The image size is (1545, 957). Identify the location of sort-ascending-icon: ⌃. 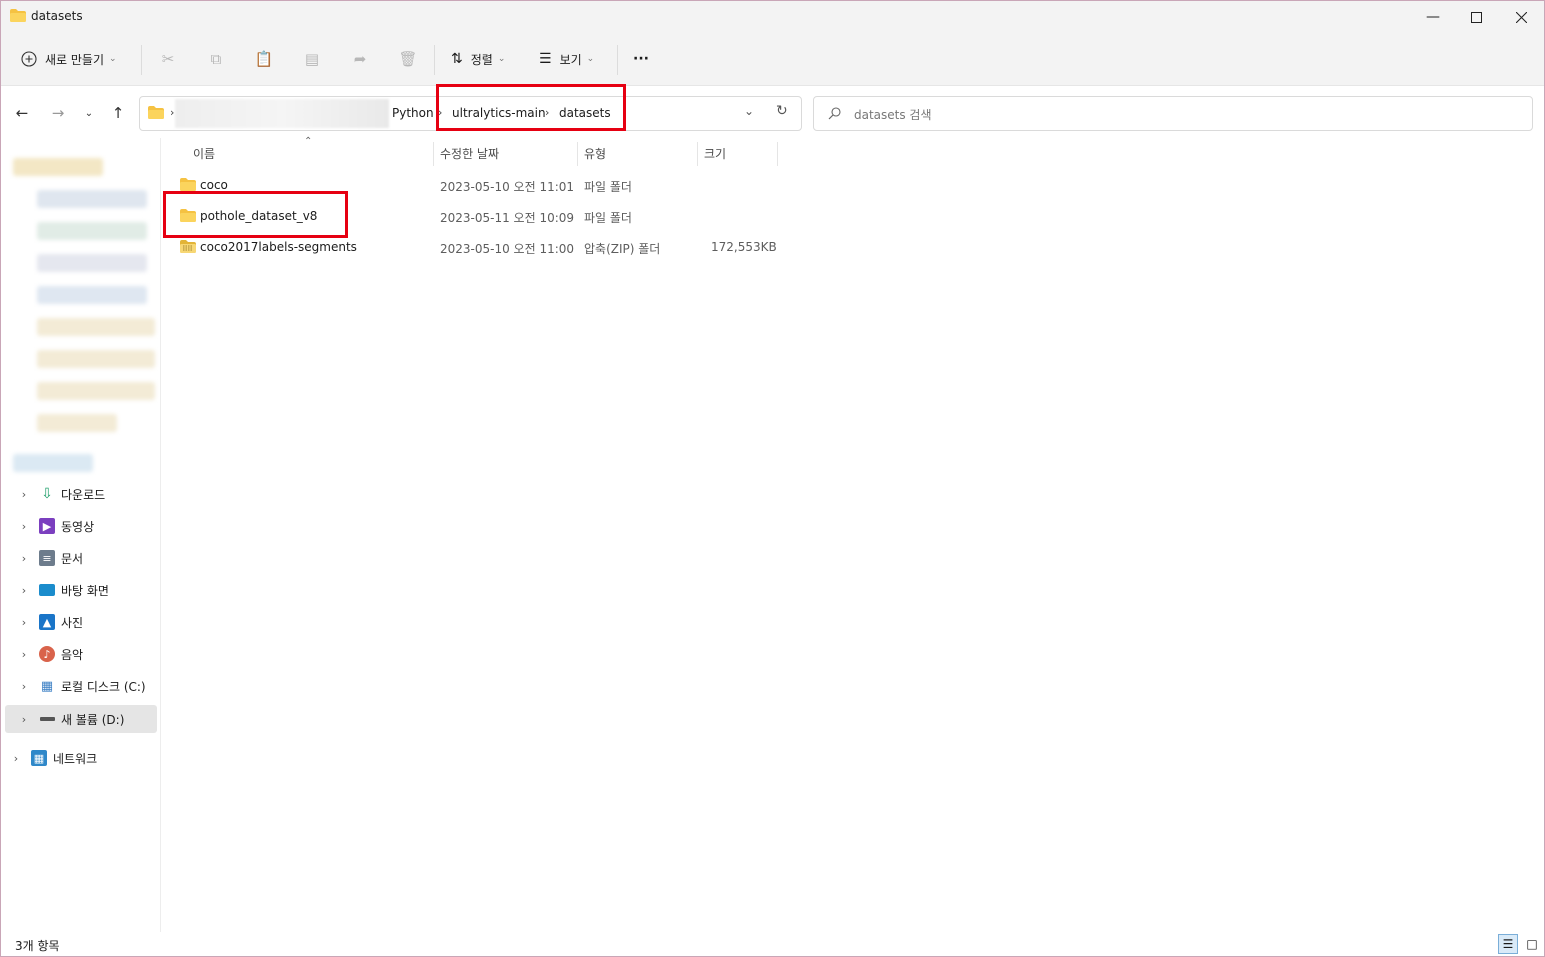
(308, 141).